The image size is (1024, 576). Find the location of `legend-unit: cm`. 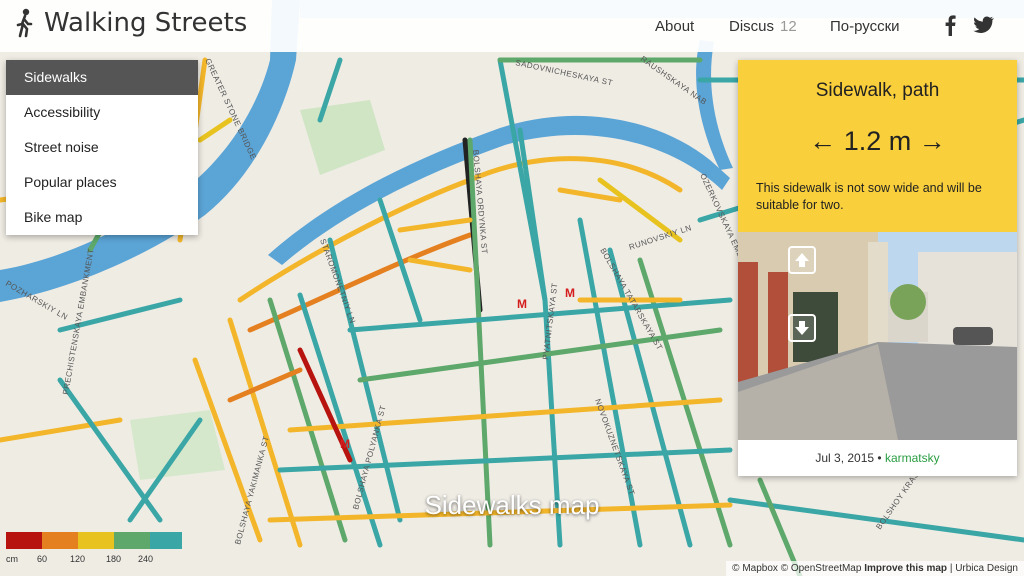

legend-unit: cm is located at coordinates (12, 559).